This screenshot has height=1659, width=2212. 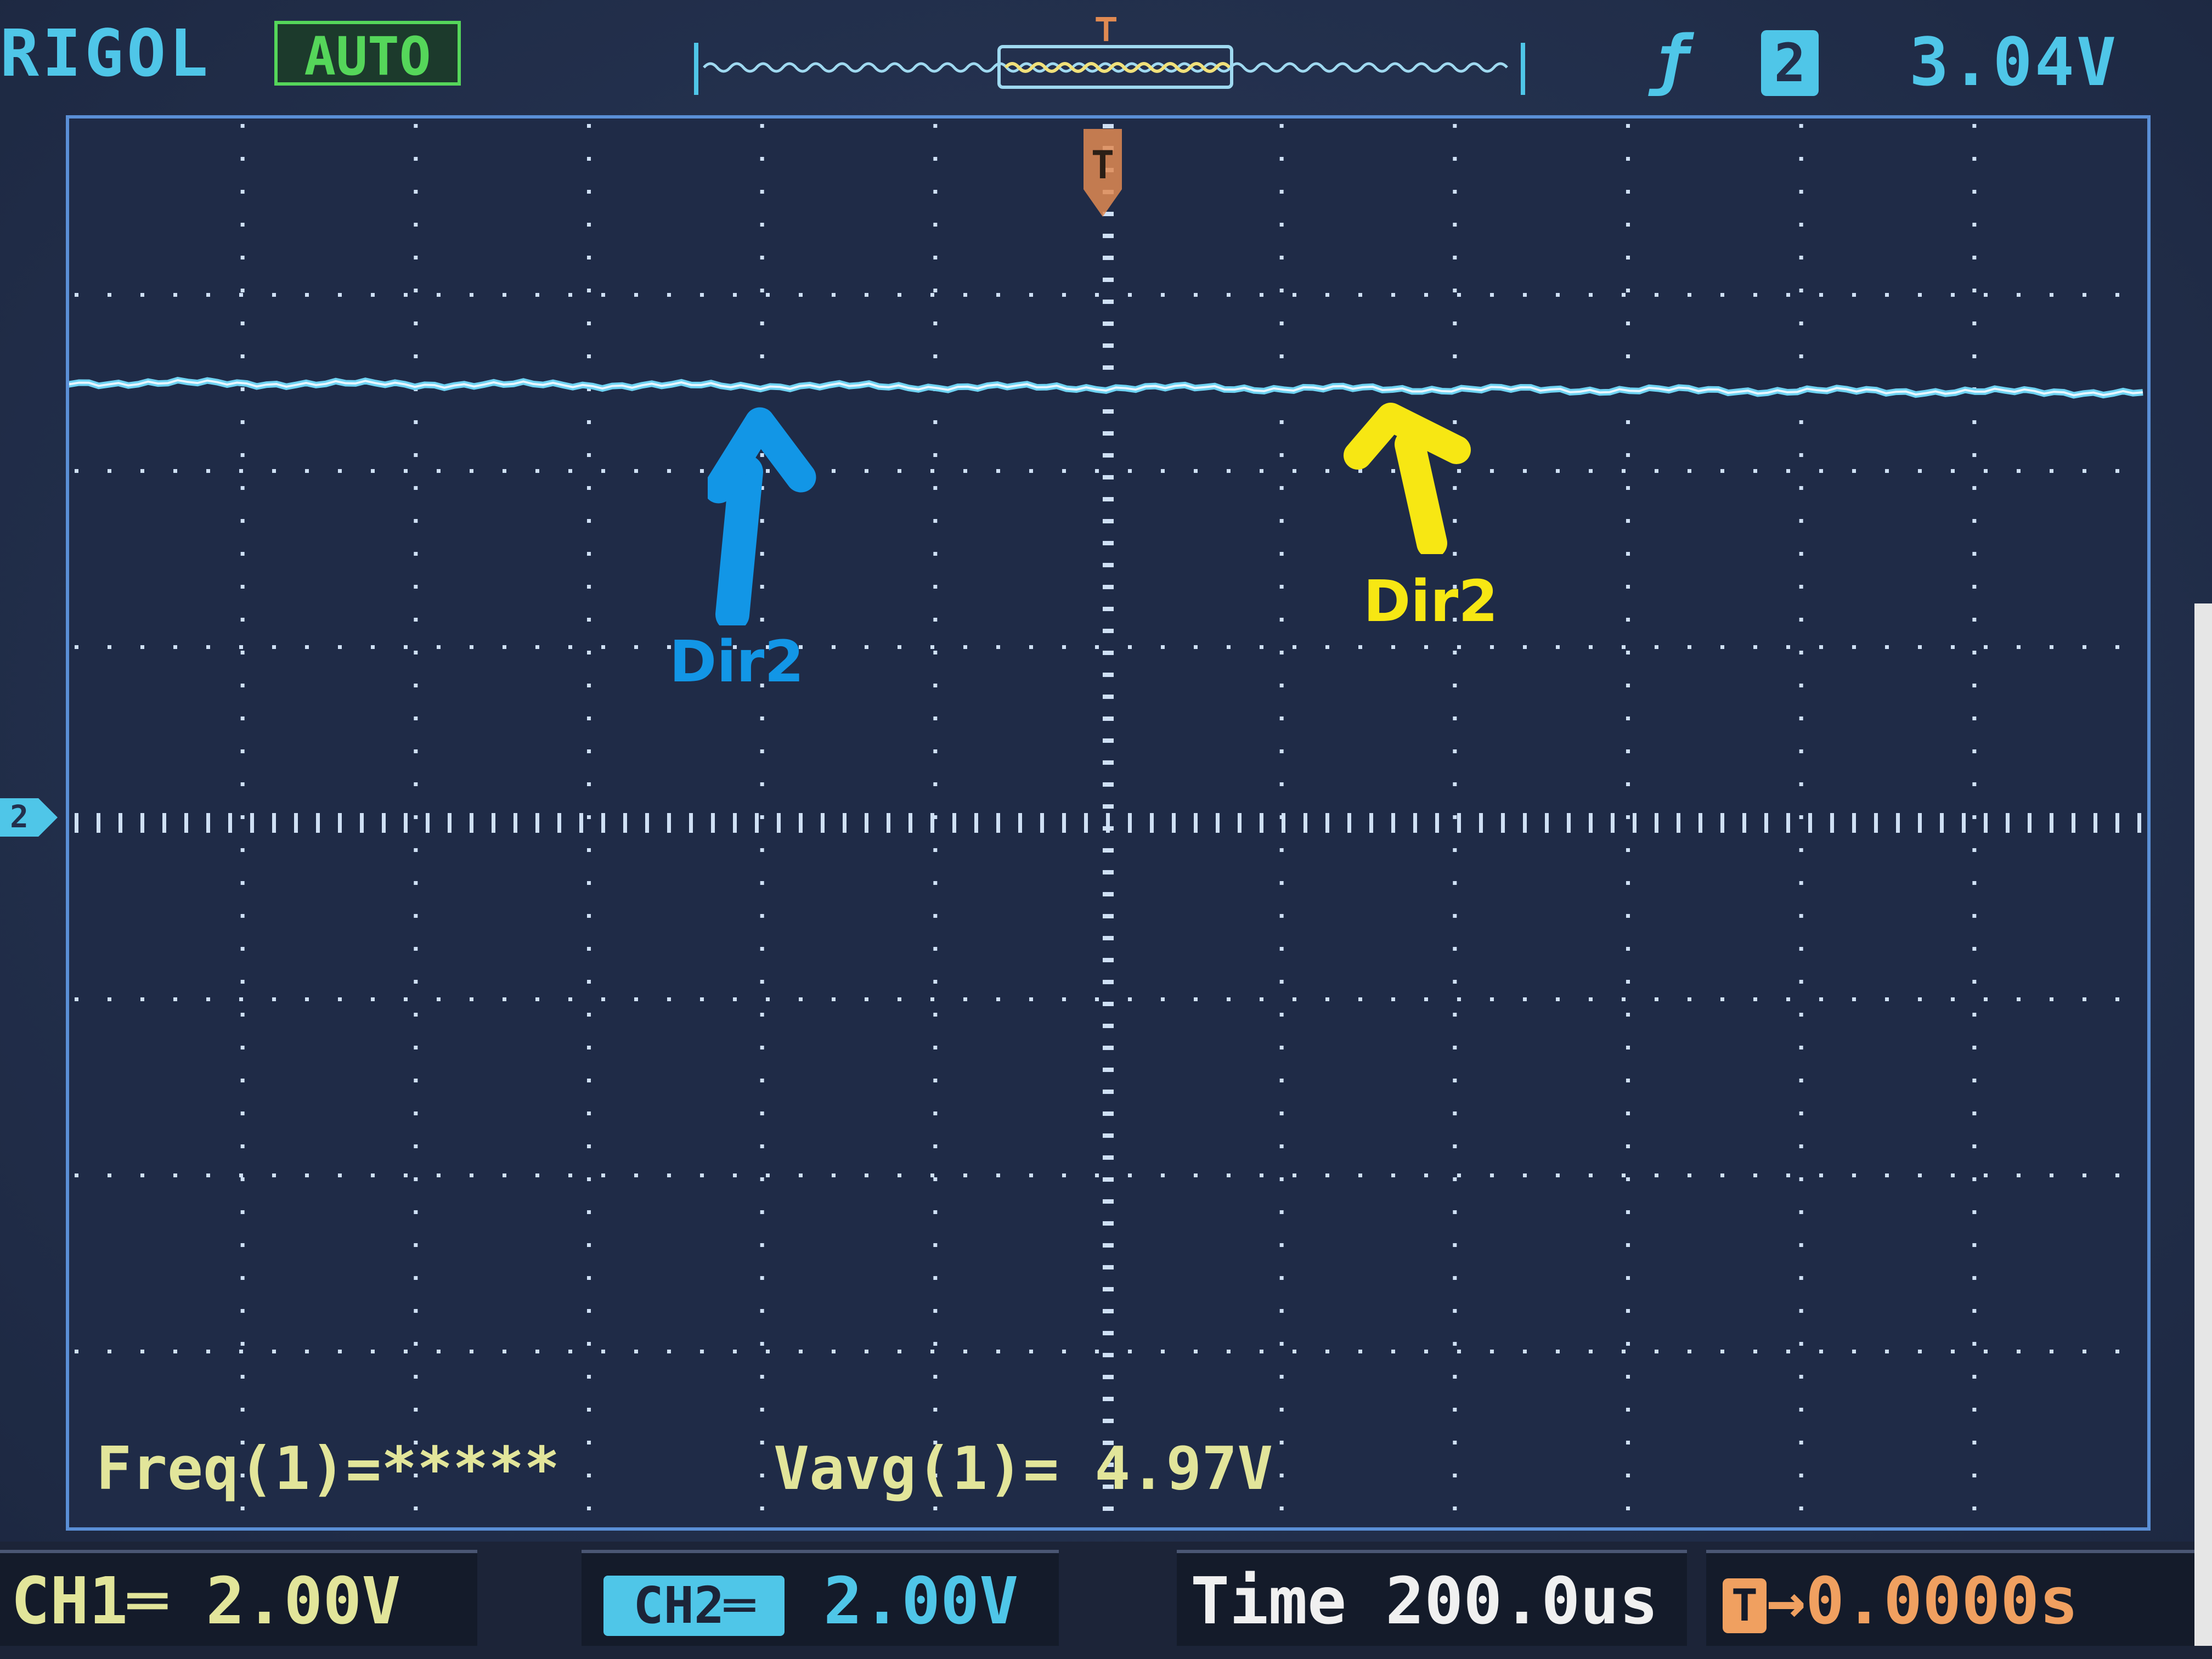 What do you see at coordinates (238, 1598) in the screenshot?
I see `channel1-scale: CH1═ 2.00V` at bounding box center [238, 1598].